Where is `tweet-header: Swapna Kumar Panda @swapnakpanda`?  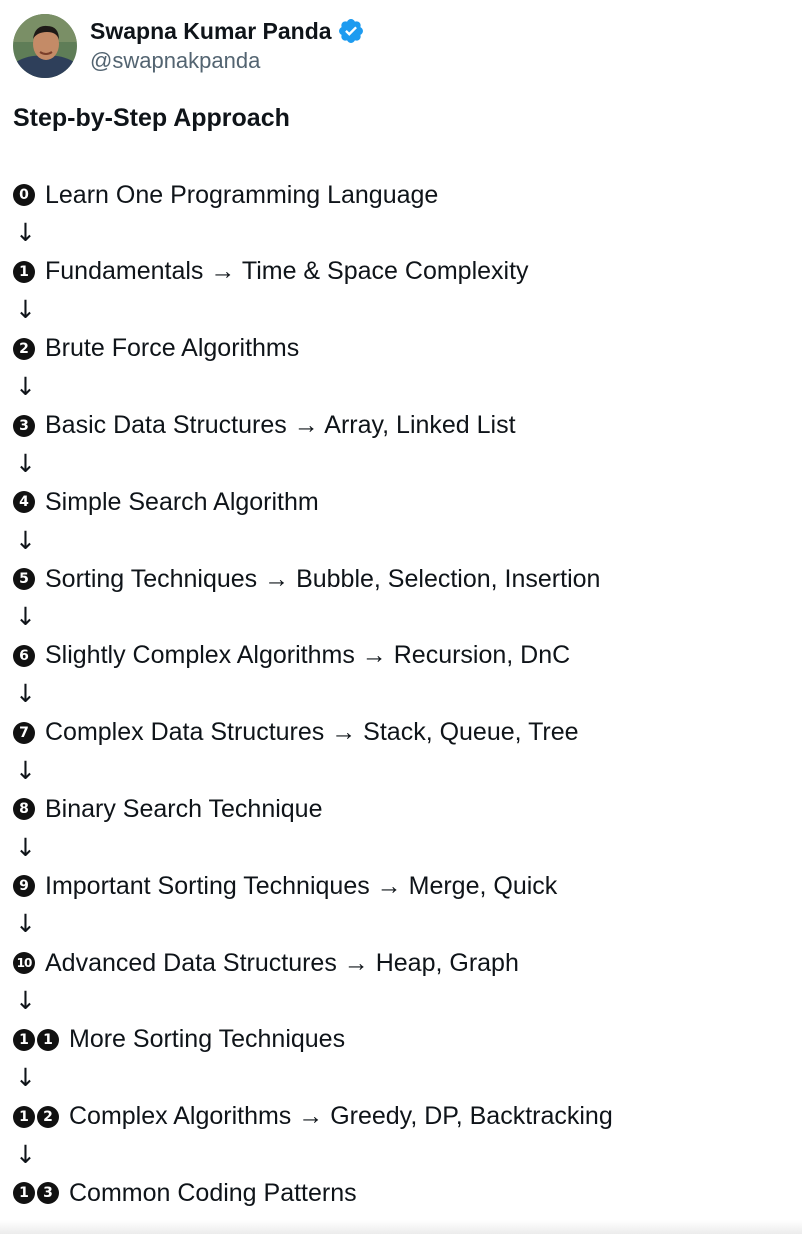
tweet-header: Swapna Kumar Panda @swapnakpanda is located at coordinates (189, 46).